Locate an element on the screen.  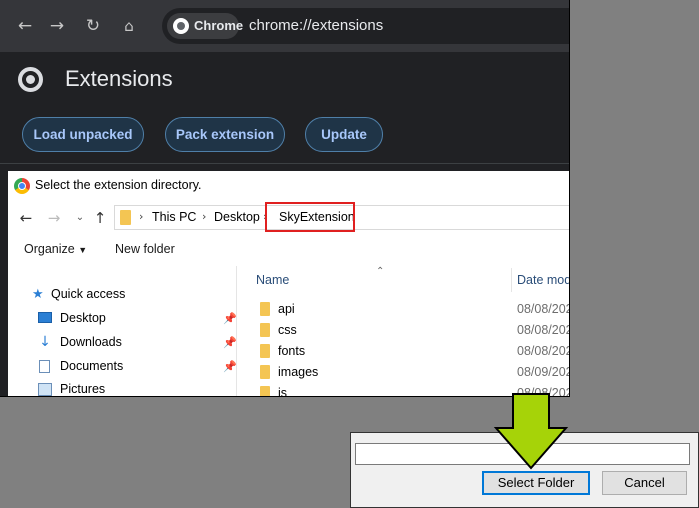
list-item: api 08/08/202 is located at coordinates (403, 309).